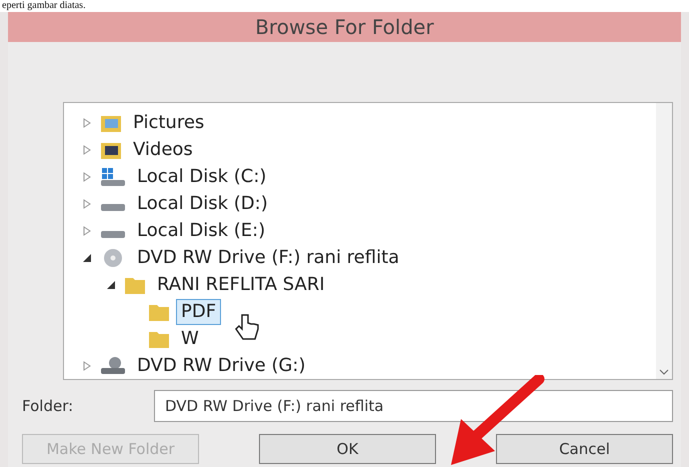  I want to click on folder-tree-item: Videos, so click(163, 149).